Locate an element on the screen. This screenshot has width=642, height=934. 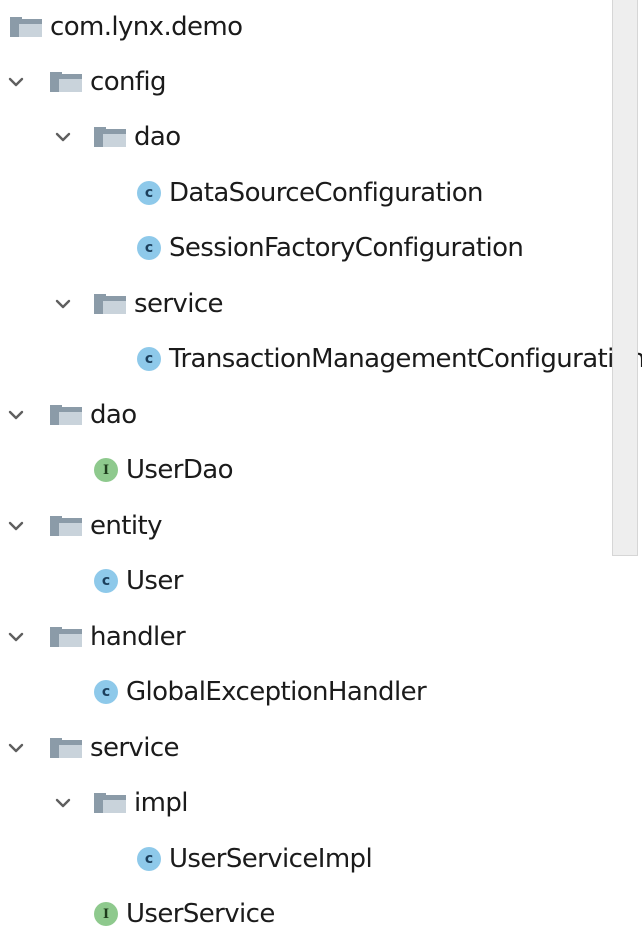
tree-item-label: GlobalExceptionHandler is located at coordinates (276, 692).